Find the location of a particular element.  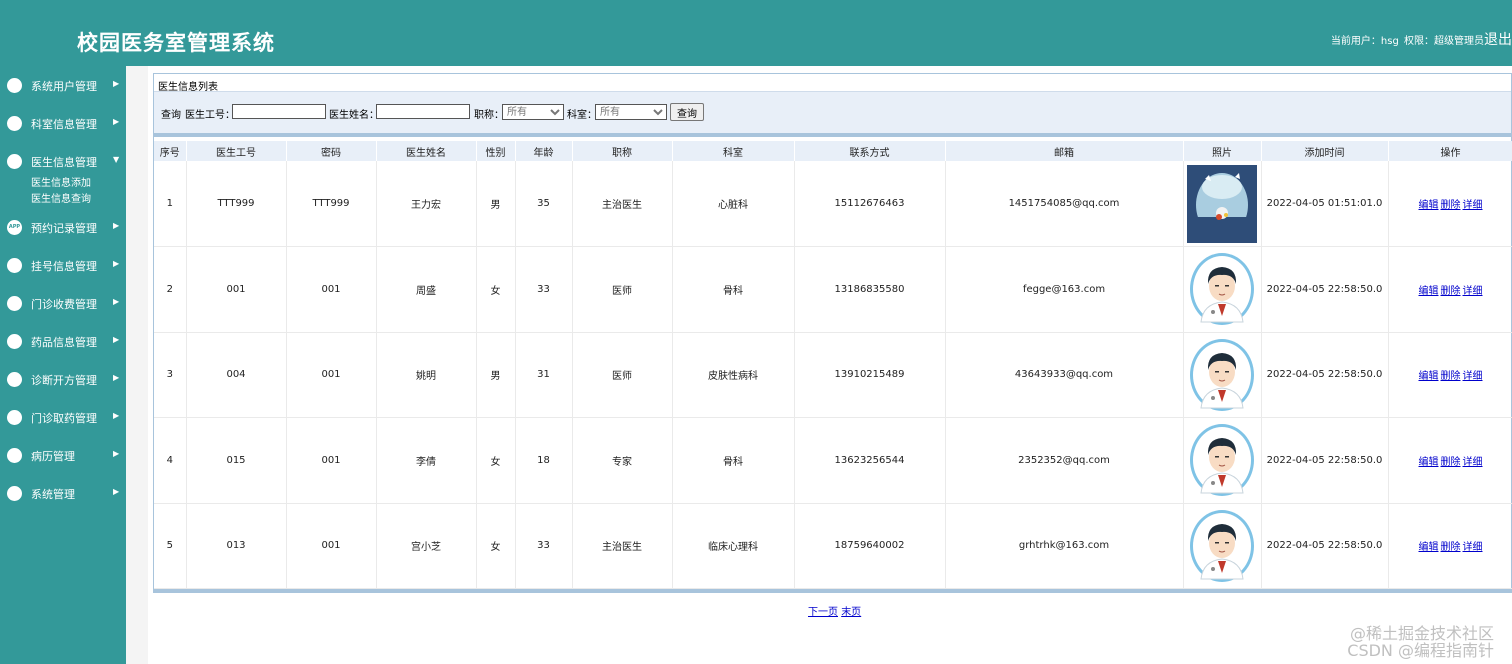

search-bar: 查询 医生工号： 医生姓名： 职称： 所有 科室： 所有 查询 is located at coordinates (832, 114).